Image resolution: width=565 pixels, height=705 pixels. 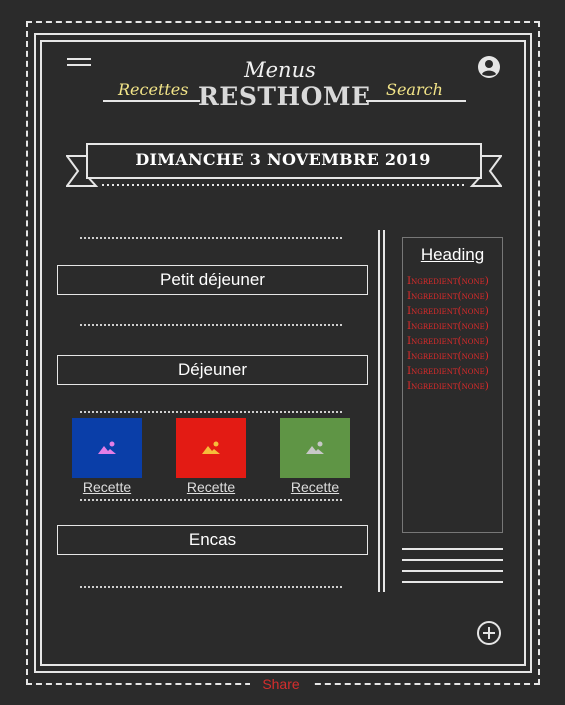 I want to click on hamburger-menu-icon, so click(x=79, y=64).